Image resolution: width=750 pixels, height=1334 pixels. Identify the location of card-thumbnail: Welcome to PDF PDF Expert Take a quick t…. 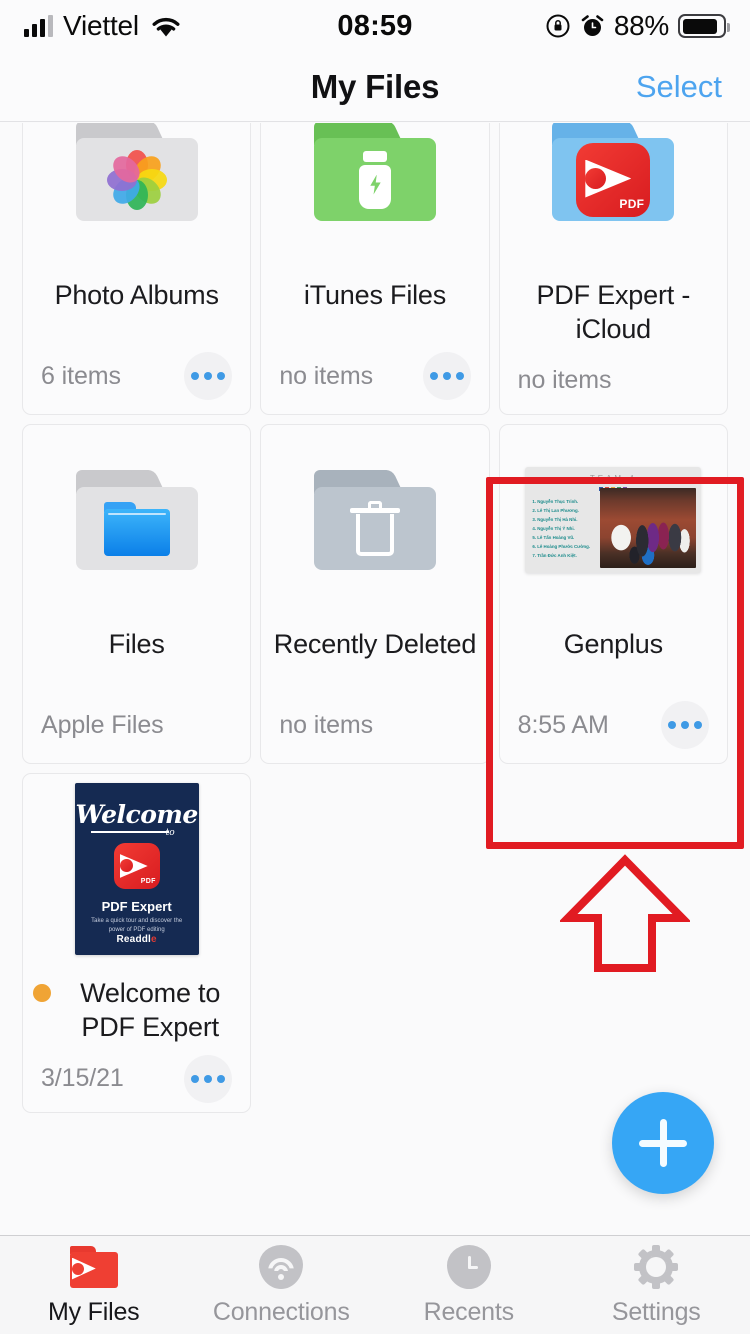
(136, 869).